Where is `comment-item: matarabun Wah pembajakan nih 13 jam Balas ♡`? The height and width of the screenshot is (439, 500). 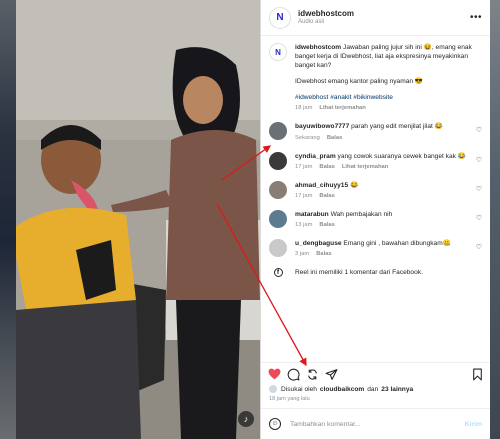
comment-item: matarabun Wah pembajakan nih 13 jam Balas ♡ is located at coordinates (375, 219).